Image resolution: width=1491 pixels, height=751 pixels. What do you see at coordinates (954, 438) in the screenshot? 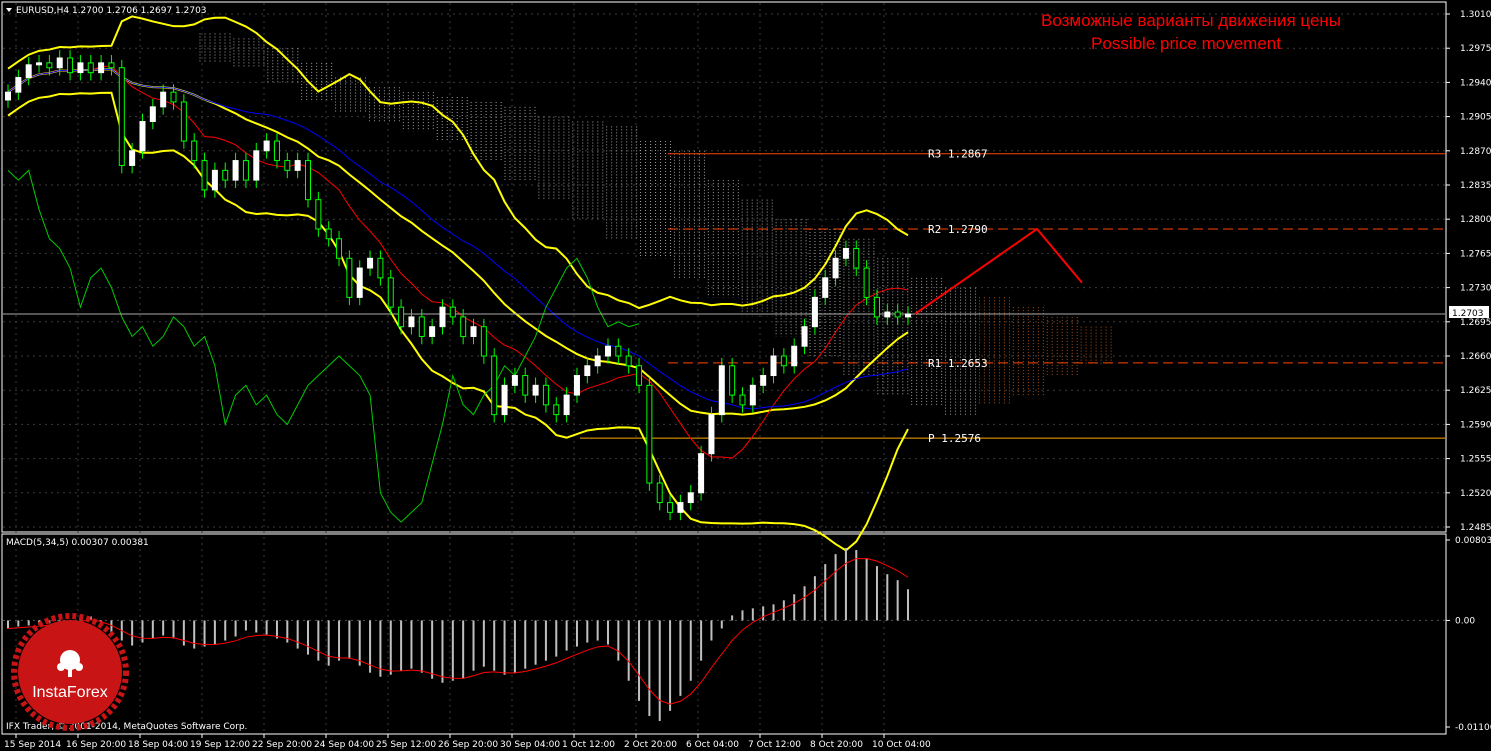
I see `level-label-p: P 1.2576` at bounding box center [954, 438].